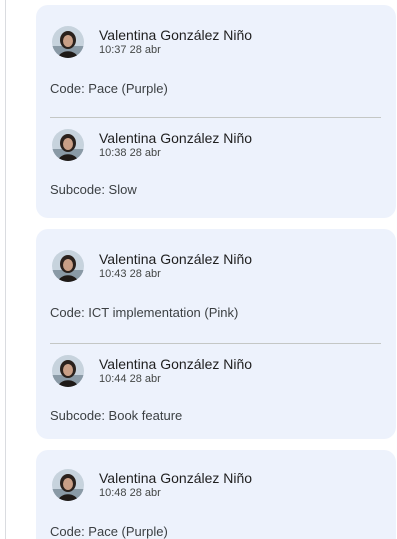 The width and height of the screenshot is (397, 539). Describe the element at coordinates (130, 379) in the screenshot. I see `comment-timestamp: 10:44 28 abr` at that location.